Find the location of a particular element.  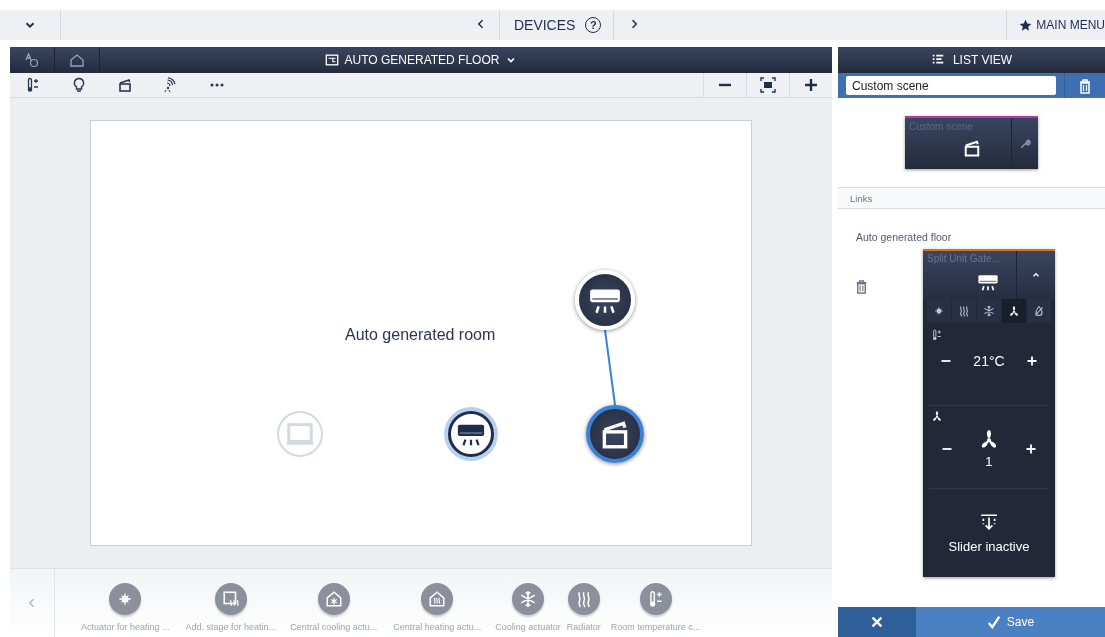

slider-status: Slider inactive is located at coordinates (989, 546).